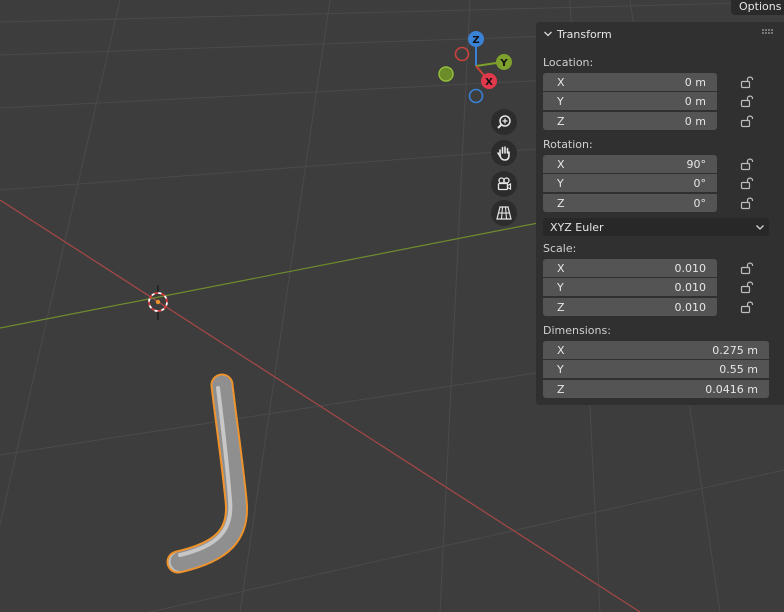 The image size is (784, 612). What do you see at coordinates (656, 369) in the screenshot?
I see `dimensions-y-field: Y 0.55 m` at bounding box center [656, 369].